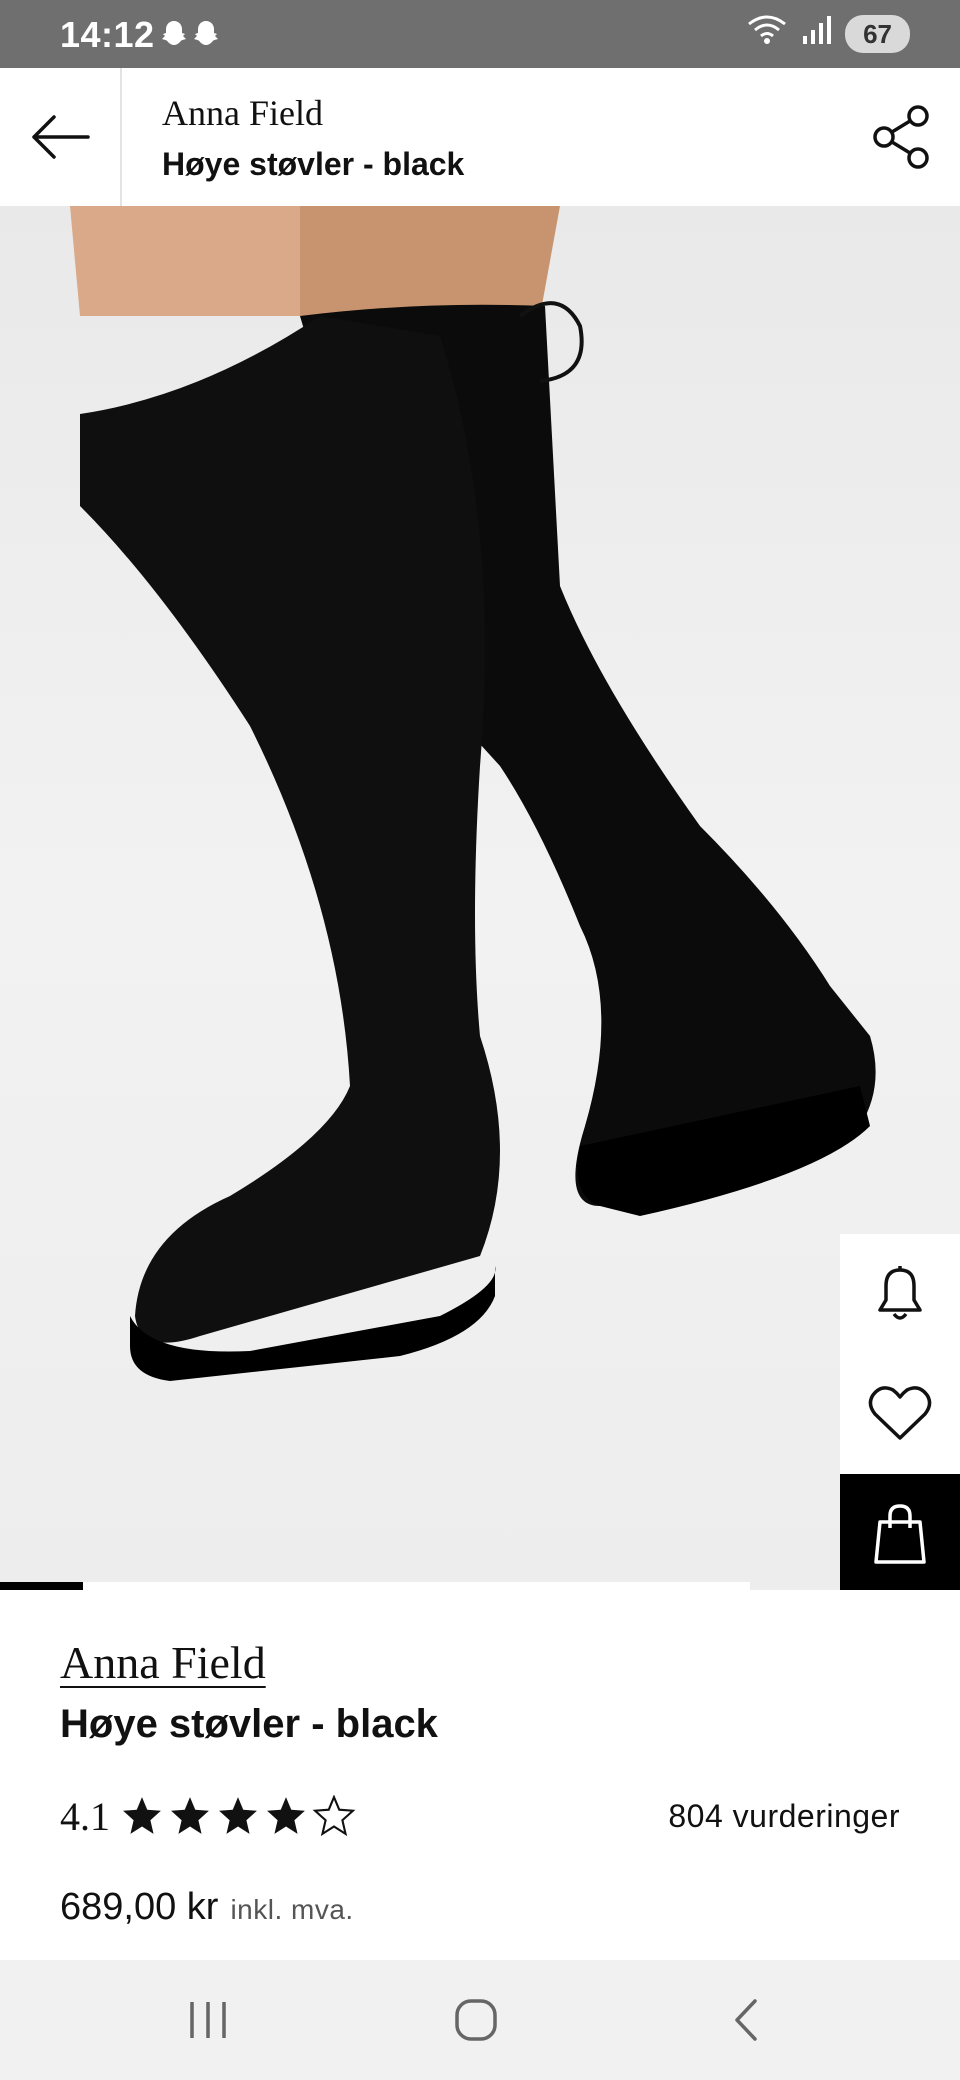 The height and width of the screenshot is (2080, 960). What do you see at coordinates (163, 1662) in the screenshot?
I see `brand-link: Anna Field` at bounding box center [163, 1662].